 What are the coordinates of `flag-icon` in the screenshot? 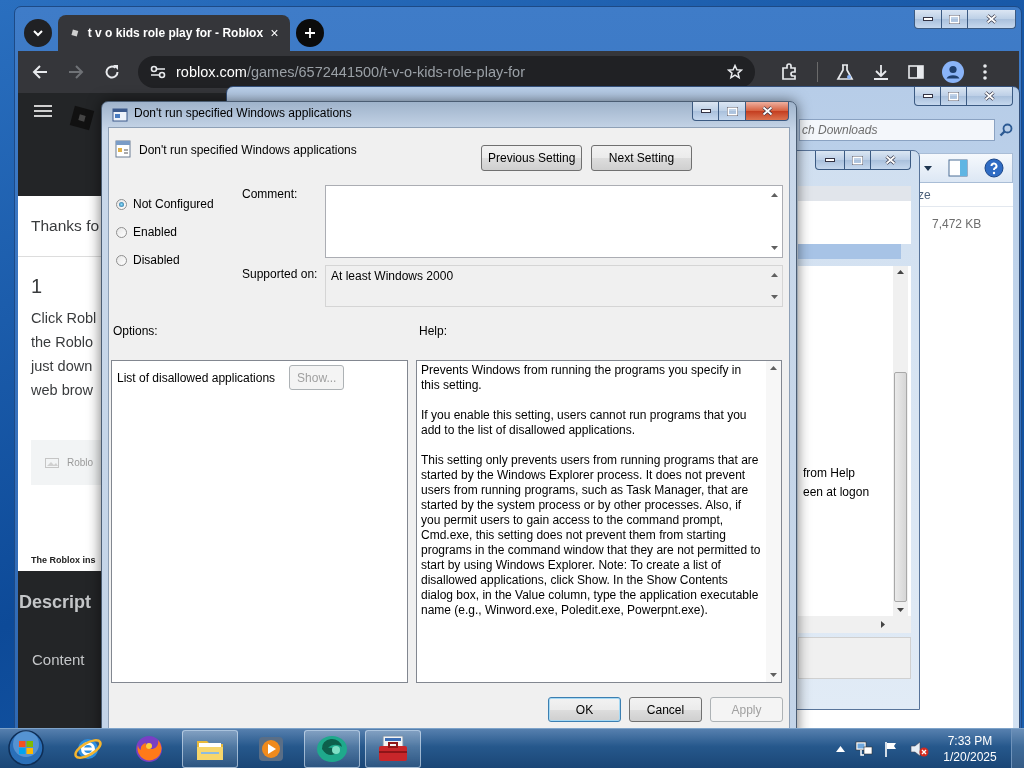 It's located at (891, 748).